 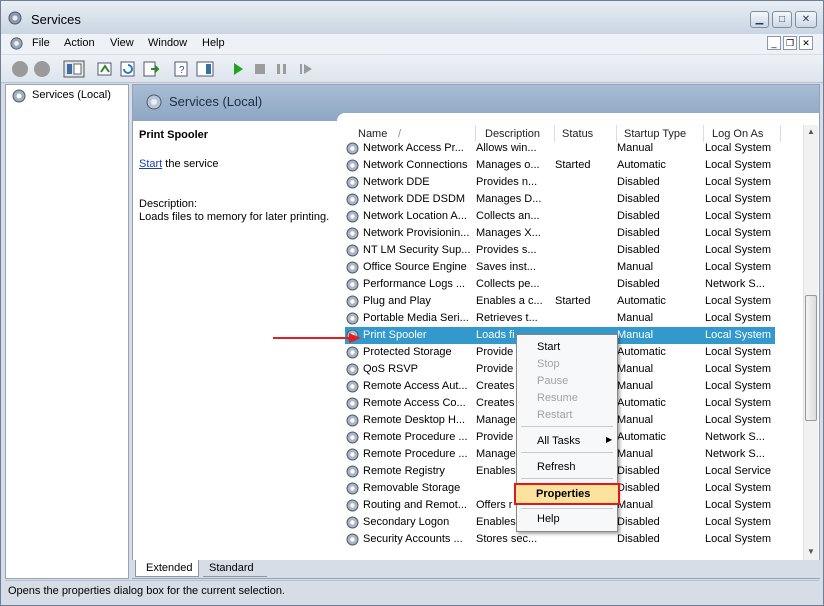 What do you see at coordinates (415, 165) in the screenshot?
I see `cell-name: Network Connections` at bounding box center [415, 165].